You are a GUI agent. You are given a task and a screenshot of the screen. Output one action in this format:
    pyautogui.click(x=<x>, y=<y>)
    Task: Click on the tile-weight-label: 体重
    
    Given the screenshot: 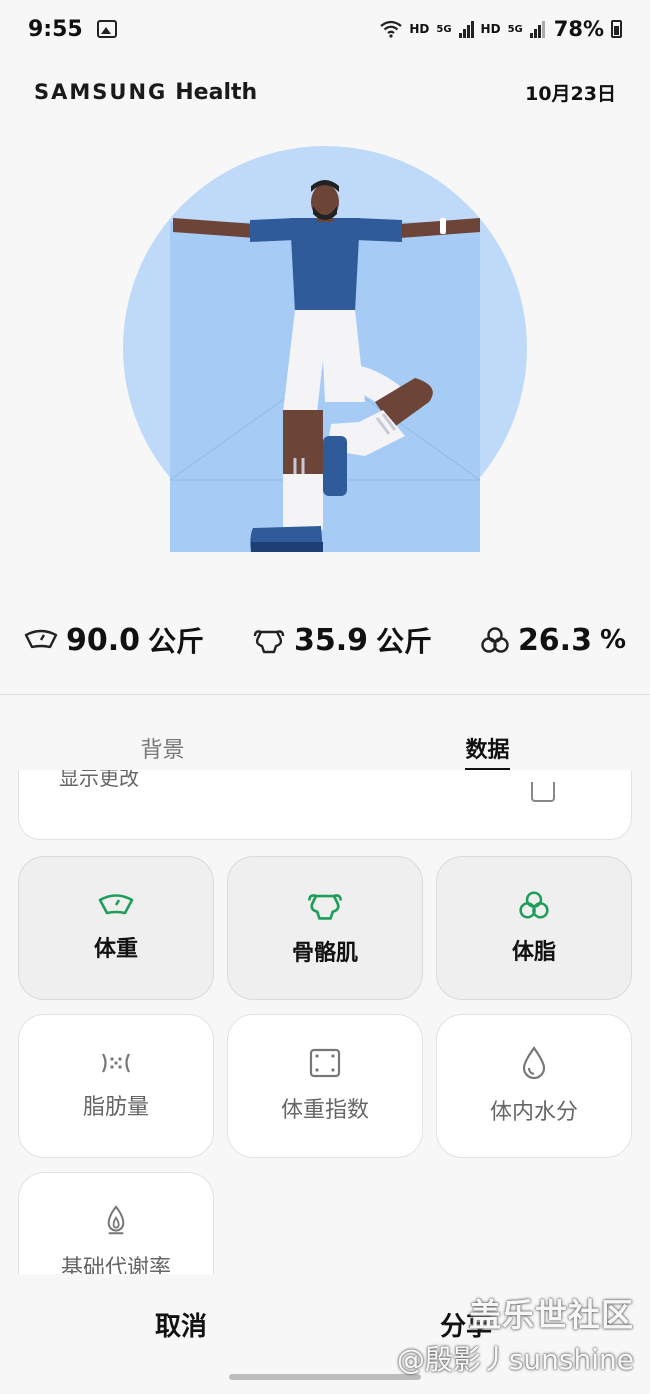 What is the action you would take?
    pyautogui.click(x=115, y=949)
    